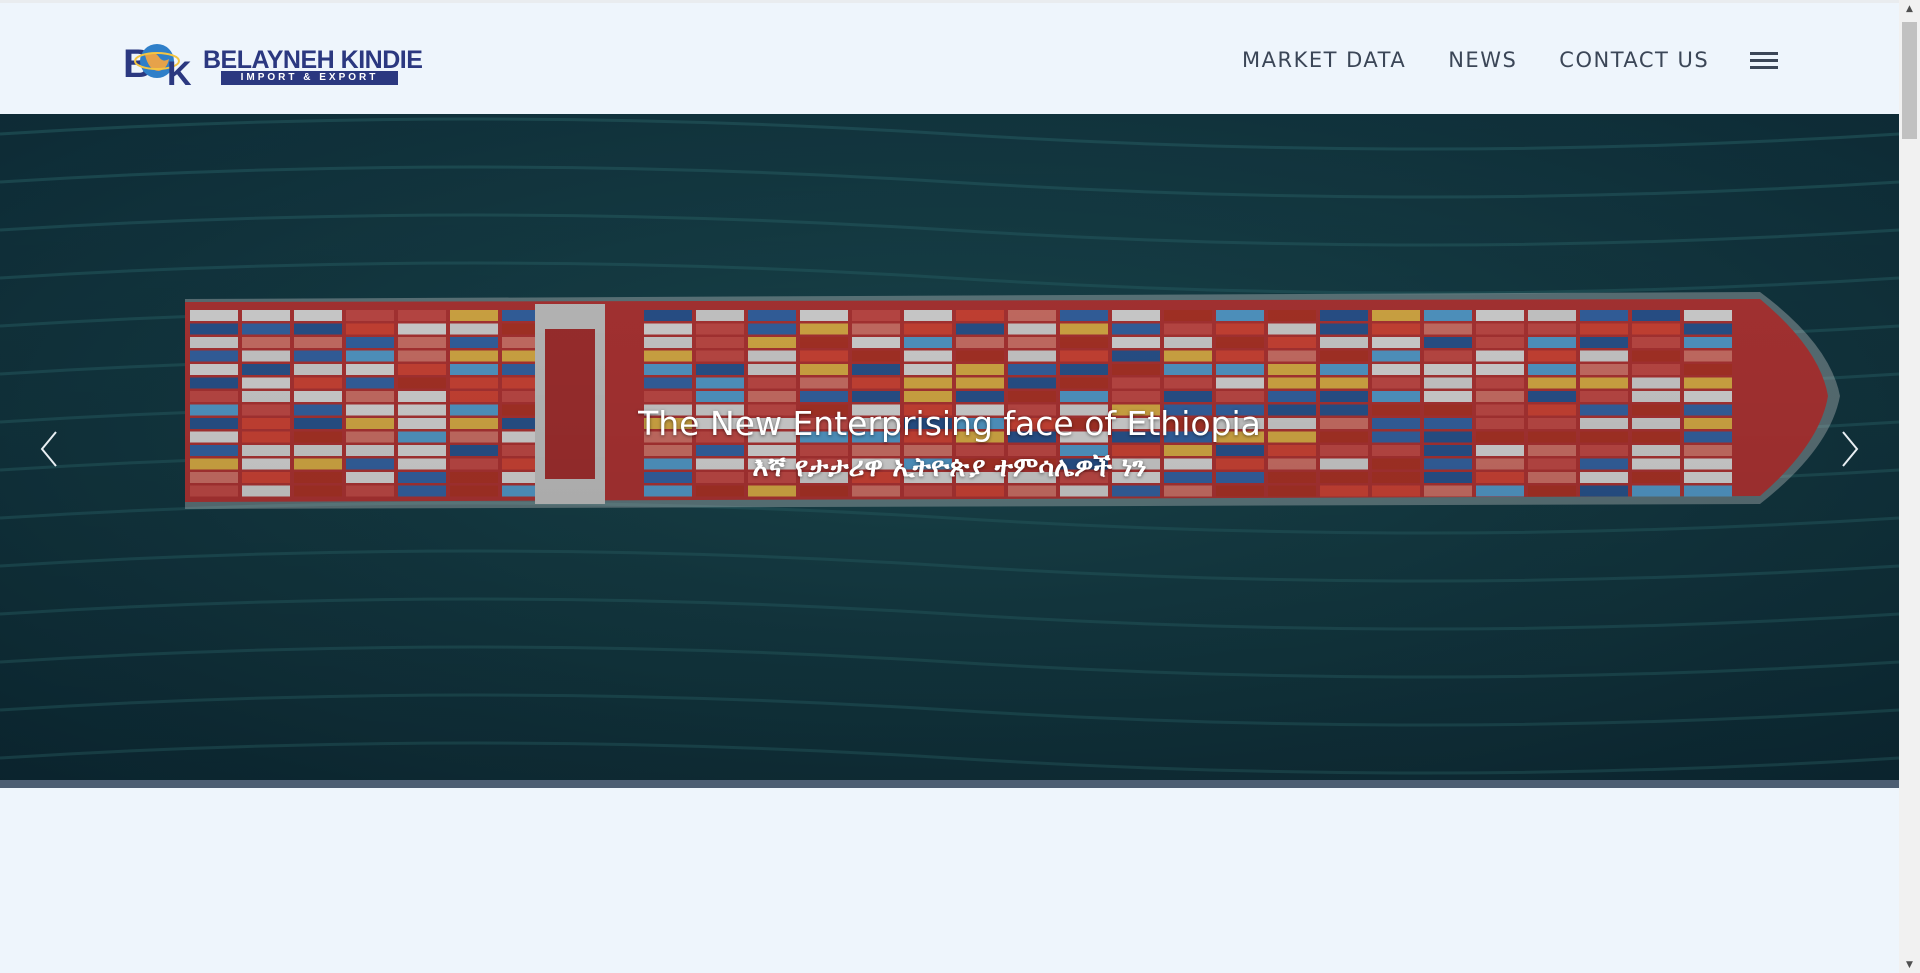  I want to click on hero-bottom-bar, so click(949, 784).